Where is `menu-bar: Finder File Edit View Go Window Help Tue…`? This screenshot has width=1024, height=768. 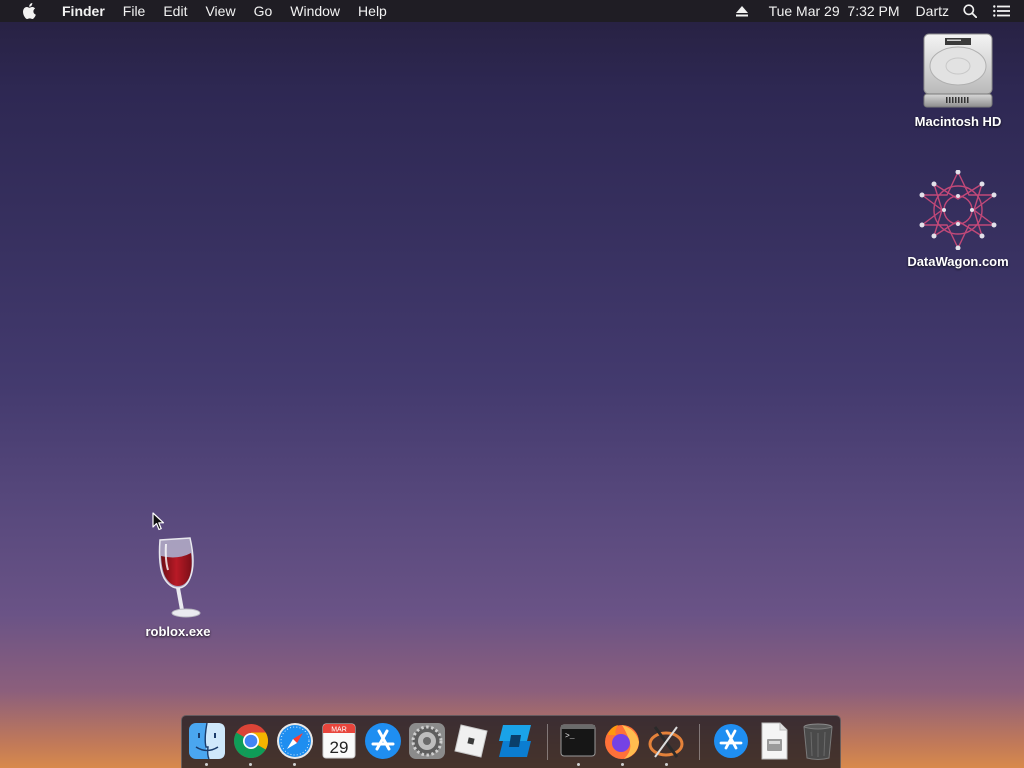 menu-bar: Finder File Edit View Go Window Help Tue… is located at coordinates (512, 11).